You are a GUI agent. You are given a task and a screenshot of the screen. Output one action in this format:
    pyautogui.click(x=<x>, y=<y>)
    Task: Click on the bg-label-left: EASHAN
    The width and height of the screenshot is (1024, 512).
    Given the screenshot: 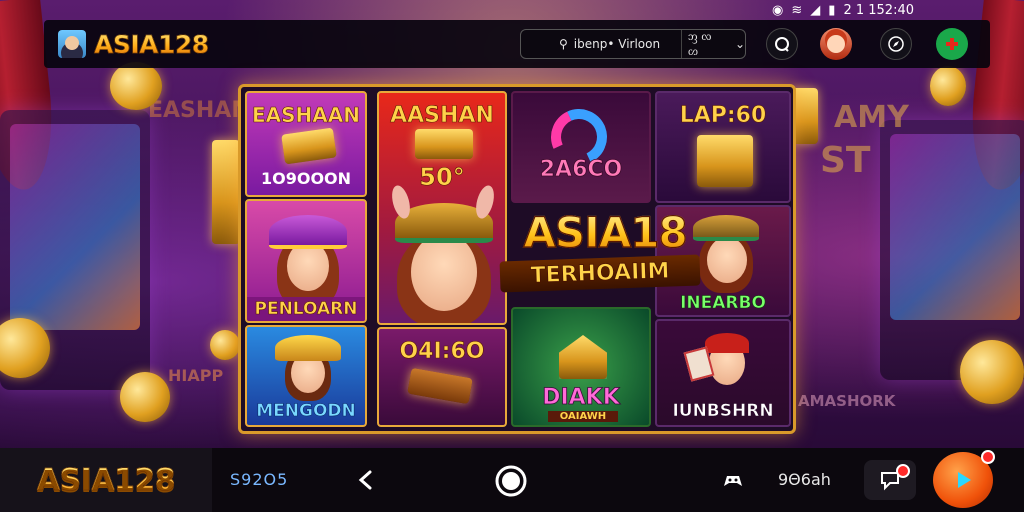 What is the action you would take?
    pyautogui.click(x=199, y=110)
    